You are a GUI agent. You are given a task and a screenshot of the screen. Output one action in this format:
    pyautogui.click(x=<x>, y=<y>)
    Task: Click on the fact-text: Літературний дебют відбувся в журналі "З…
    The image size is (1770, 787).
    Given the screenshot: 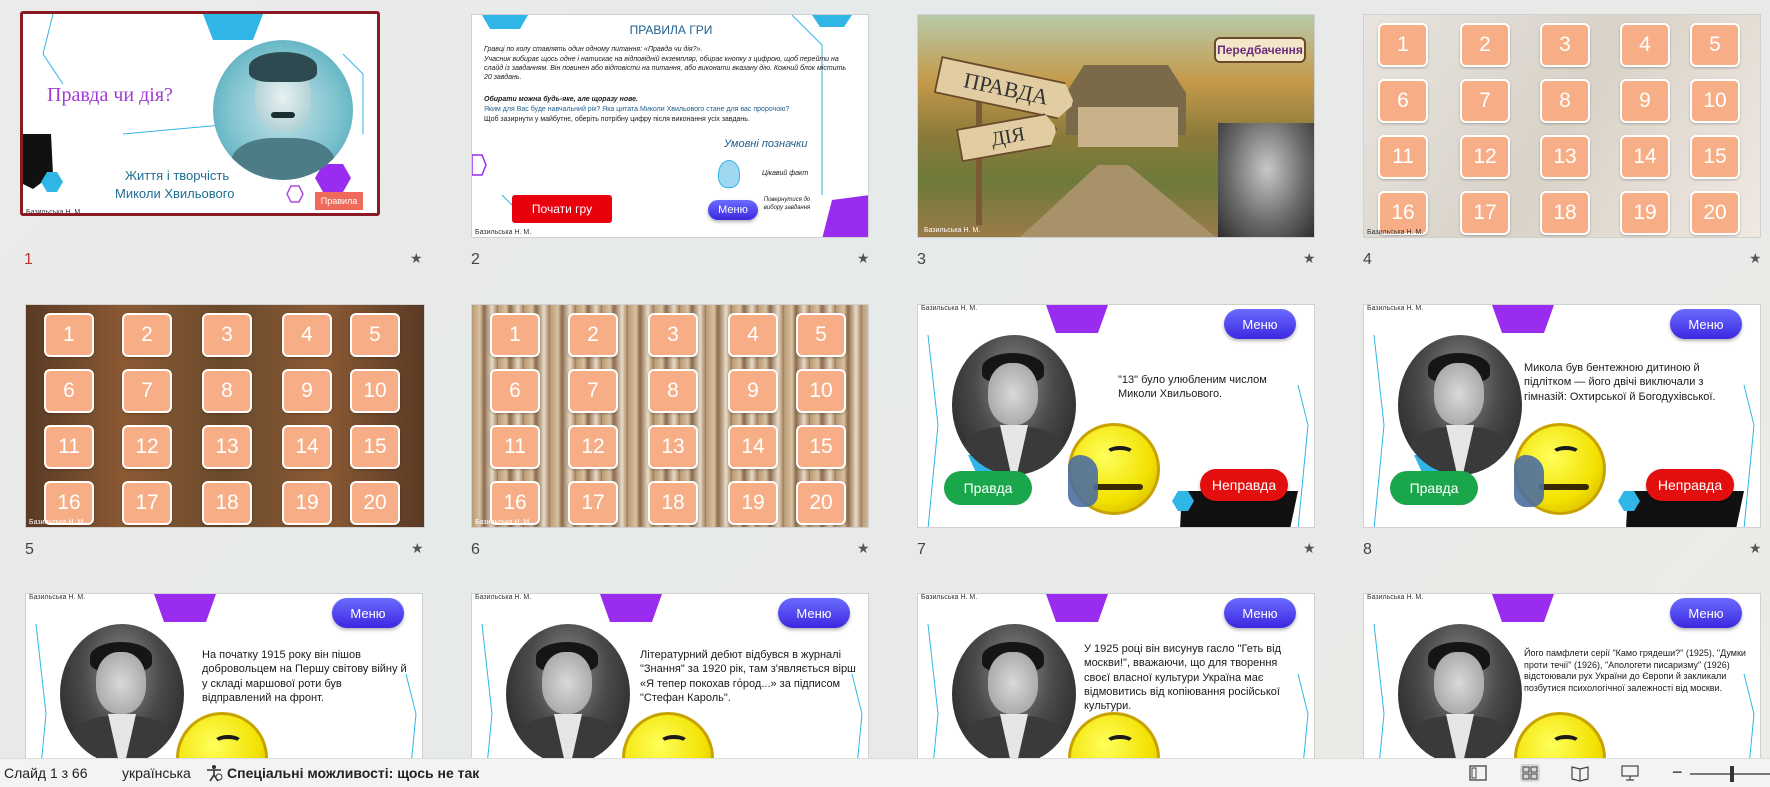 What is the action you would take?
    pyautogui.click(x=748, y=676)
    